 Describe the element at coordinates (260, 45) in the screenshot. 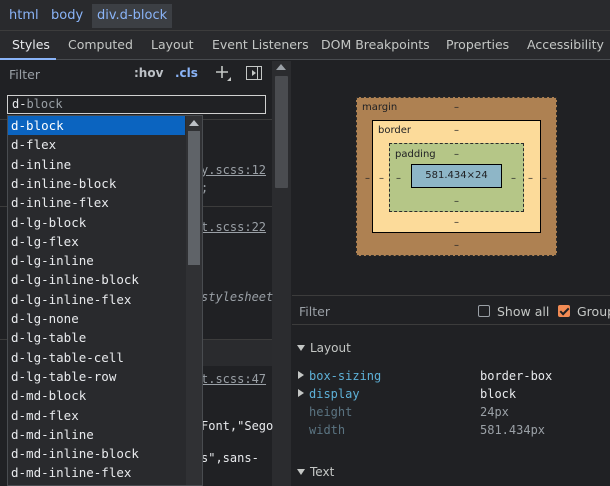

I see `tab-event-listeners: Event Listeners` at that location.